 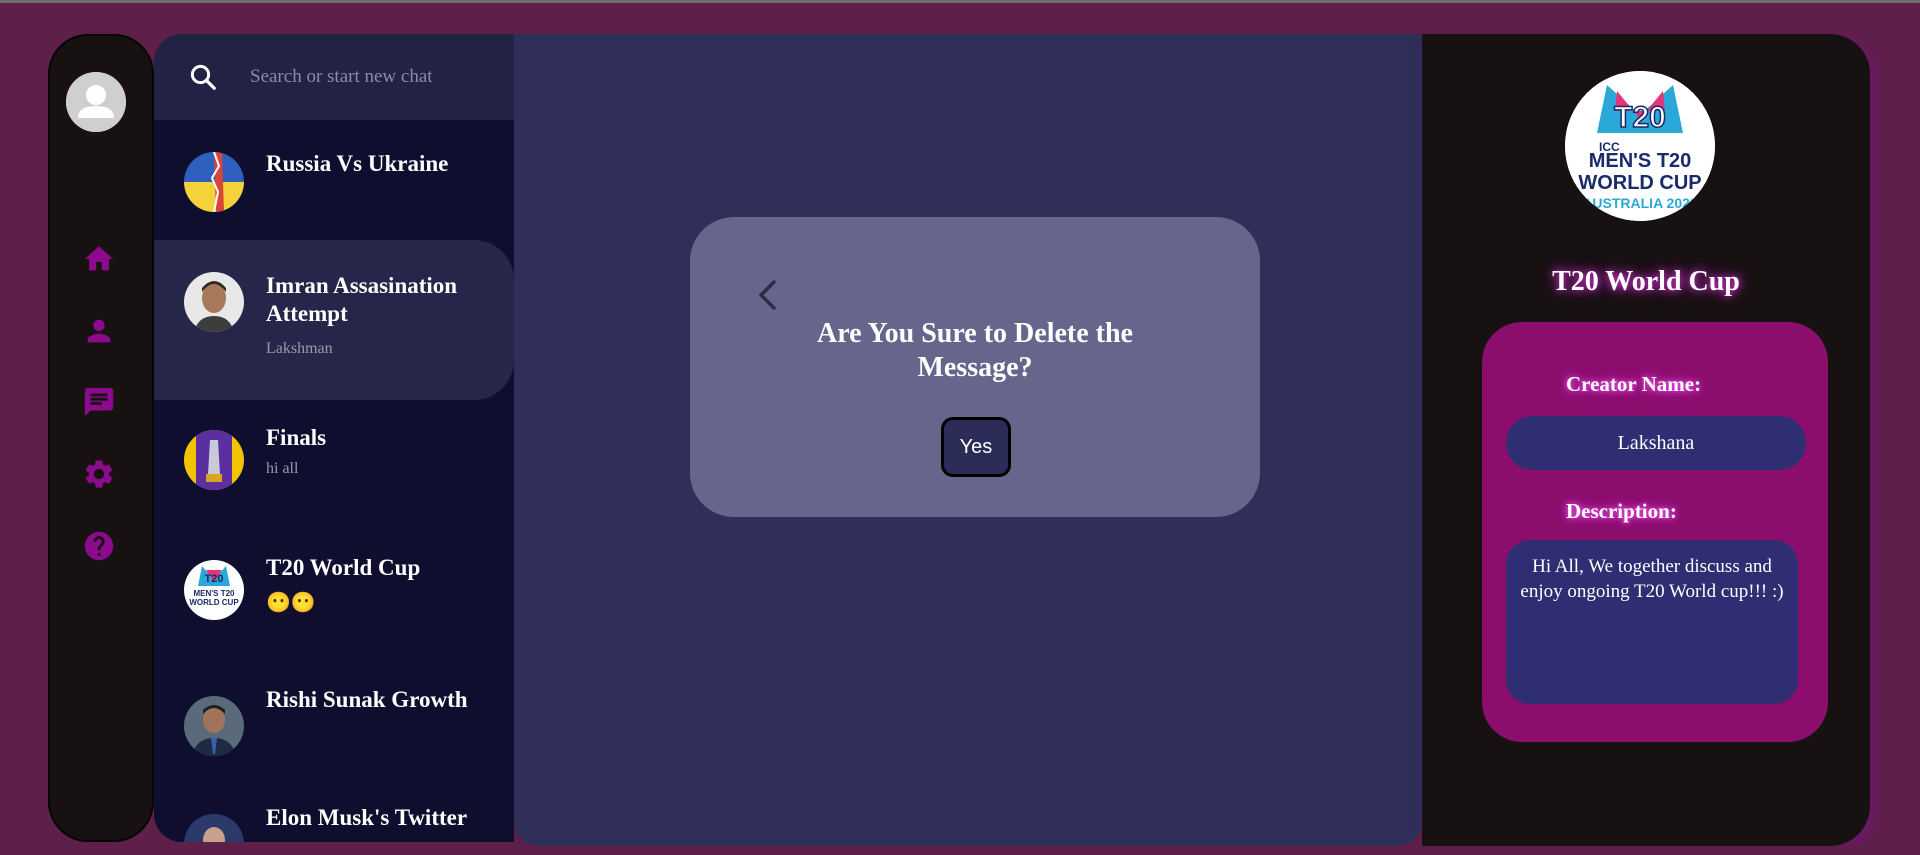 I want to click on chat-last-message: hi all, so click(x=282, y=468).